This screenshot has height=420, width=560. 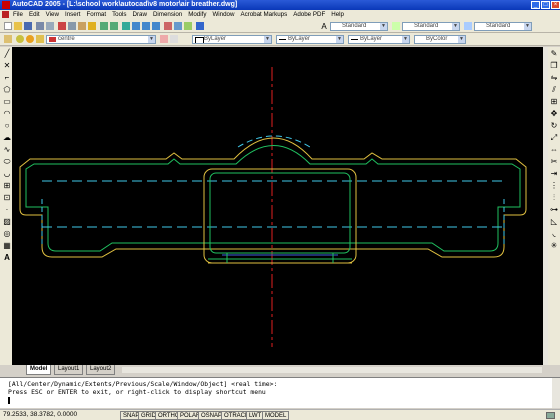 What do you see at coordinates (337, 14) in the screenshot?
I see `menu-help: Help` at bounding box center [337, 14].